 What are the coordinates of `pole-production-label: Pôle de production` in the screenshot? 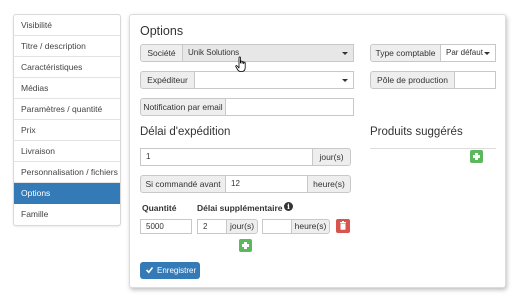 It's located at (412, 80).